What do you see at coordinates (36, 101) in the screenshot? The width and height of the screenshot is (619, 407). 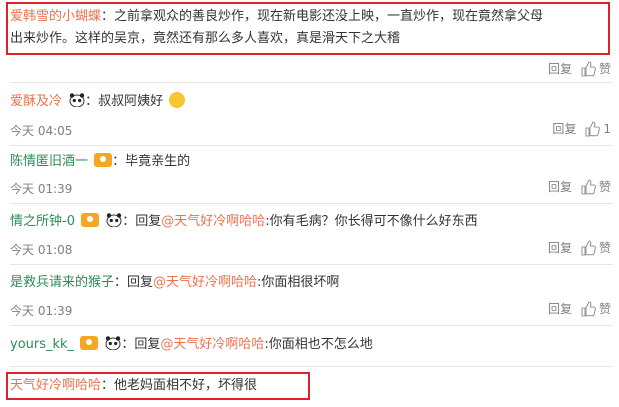 I see `comment-username: 爱酥及冷` at bounding box center [36, 101].